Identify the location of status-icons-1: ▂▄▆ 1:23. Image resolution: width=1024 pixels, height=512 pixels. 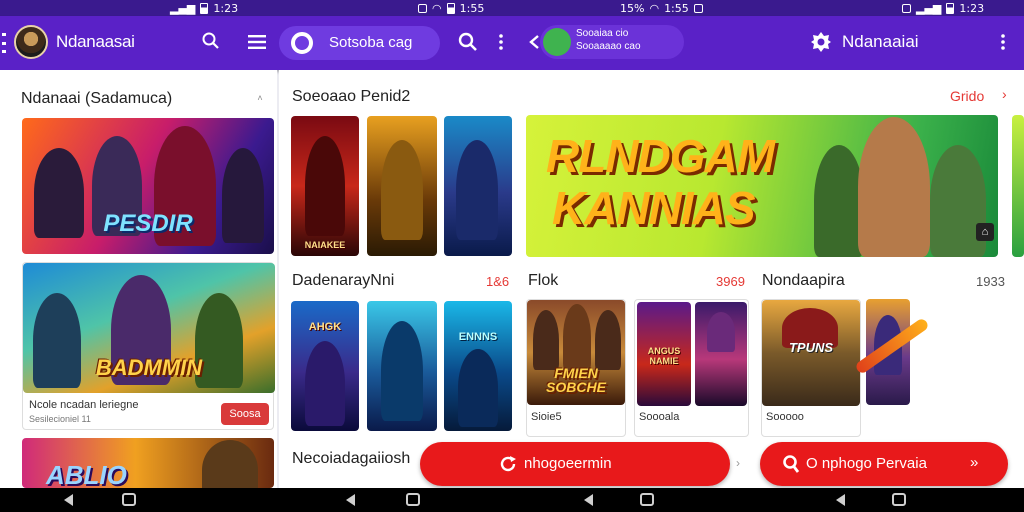
(204, 8).